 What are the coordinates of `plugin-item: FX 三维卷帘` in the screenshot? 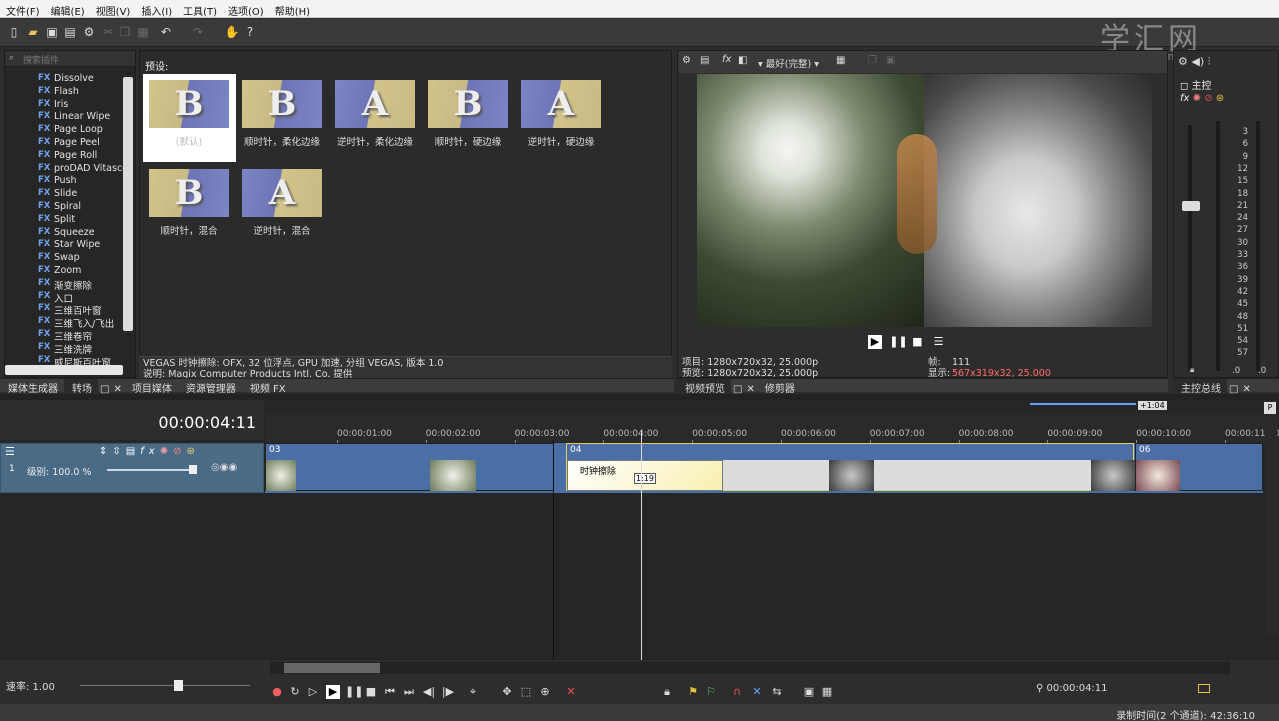 It's located at (64, 335).